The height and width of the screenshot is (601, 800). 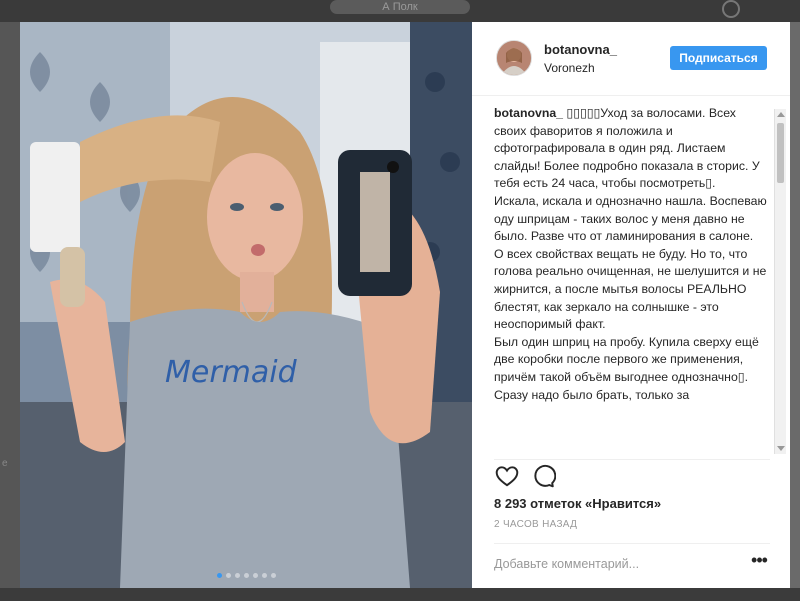 I want to click on heart-icon, so click(x=507, y=476).